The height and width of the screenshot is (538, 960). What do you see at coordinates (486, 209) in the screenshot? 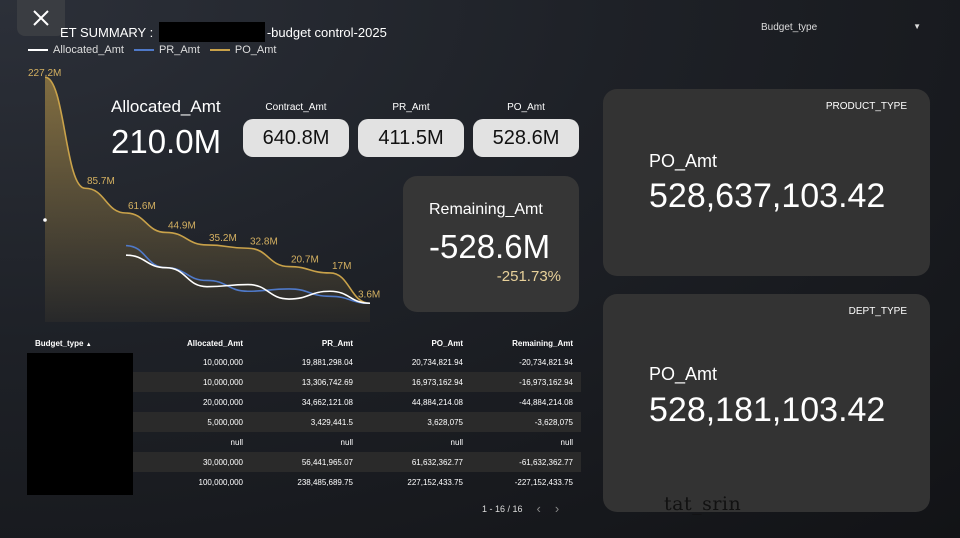
I see `remaining-label: Remaining_Amt` at bounding box center [486, 209].